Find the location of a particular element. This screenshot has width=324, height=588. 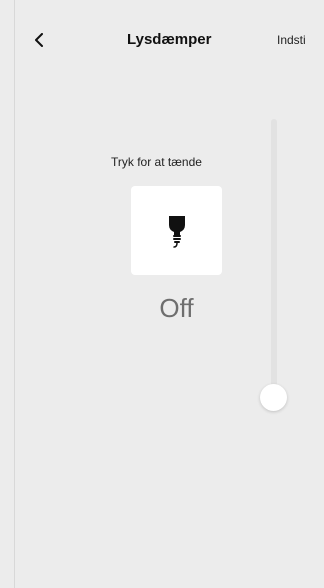

dimmer-slider-track is located at coordinates (274, 258).